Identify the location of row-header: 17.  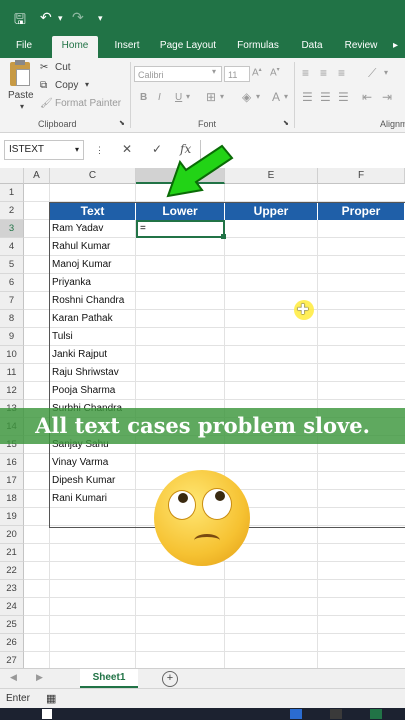
(12, 481).